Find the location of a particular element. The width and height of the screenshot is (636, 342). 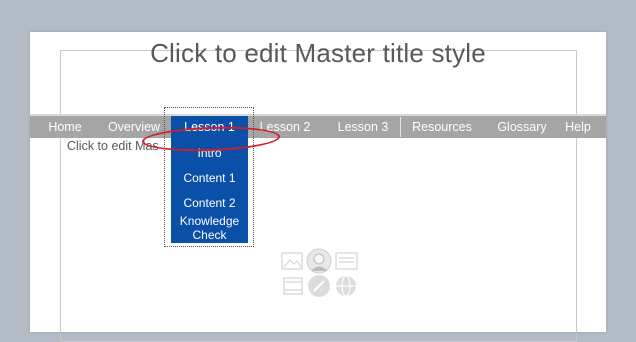

dropdown-item-content-2: Content 2 is located at coordinates (209, 203).